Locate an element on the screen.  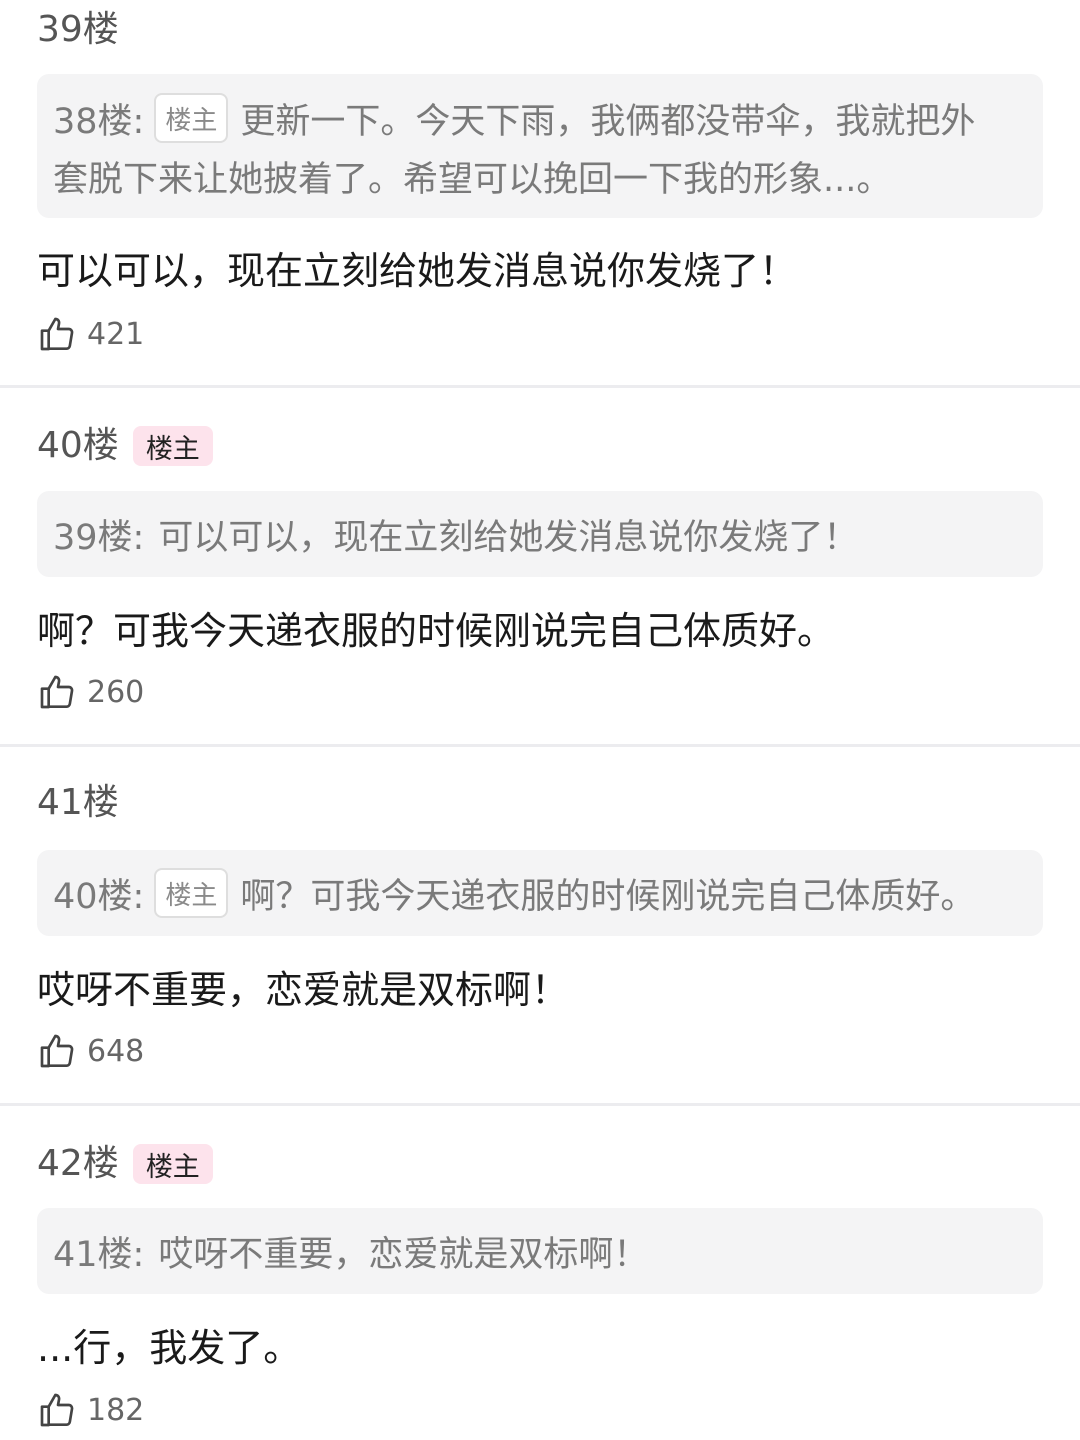
quoted-reply: 40楼: 楼主 啊？可我今天递衣服的时候刚说完自己体质好。 is located at coordinates (540, 893).